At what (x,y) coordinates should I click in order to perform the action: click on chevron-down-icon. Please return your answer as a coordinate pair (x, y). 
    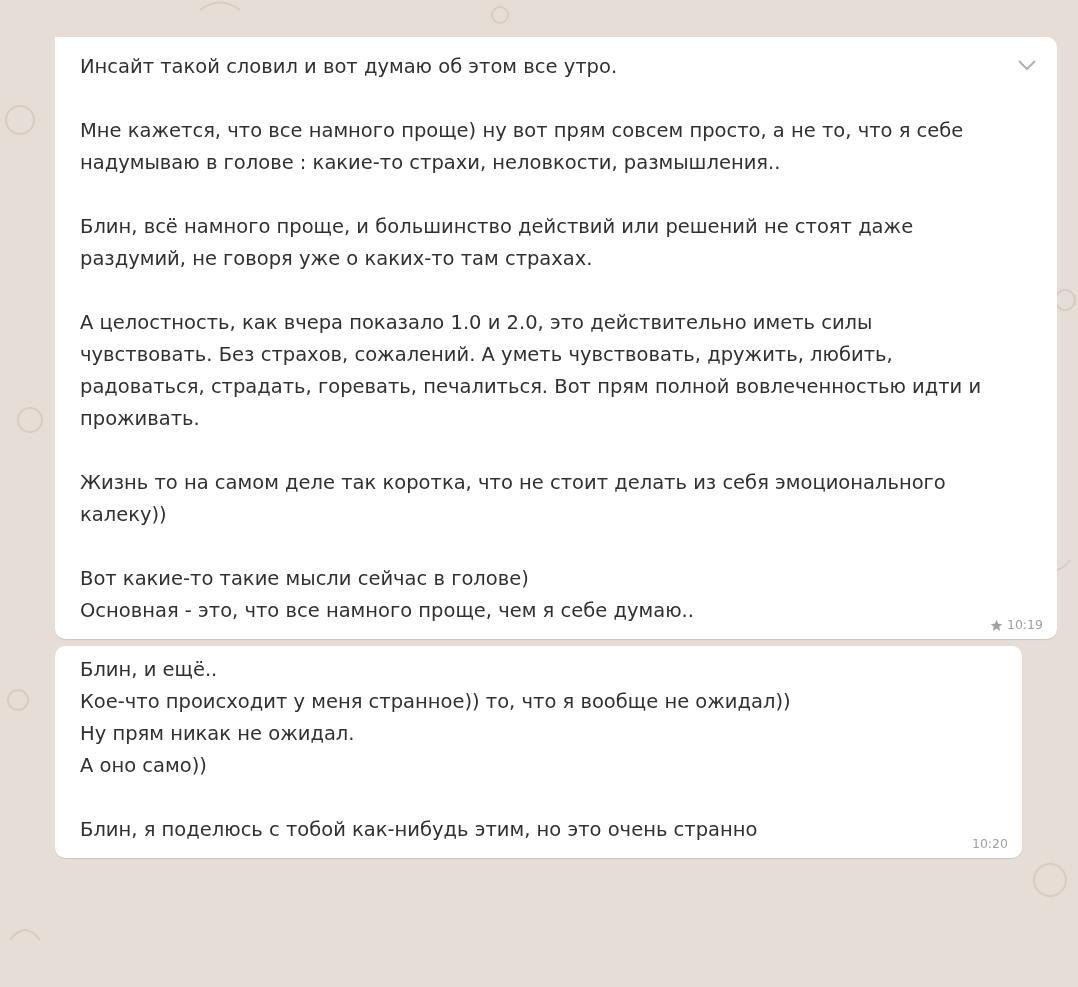
    Looking at the image, I should click on (1027, 65).